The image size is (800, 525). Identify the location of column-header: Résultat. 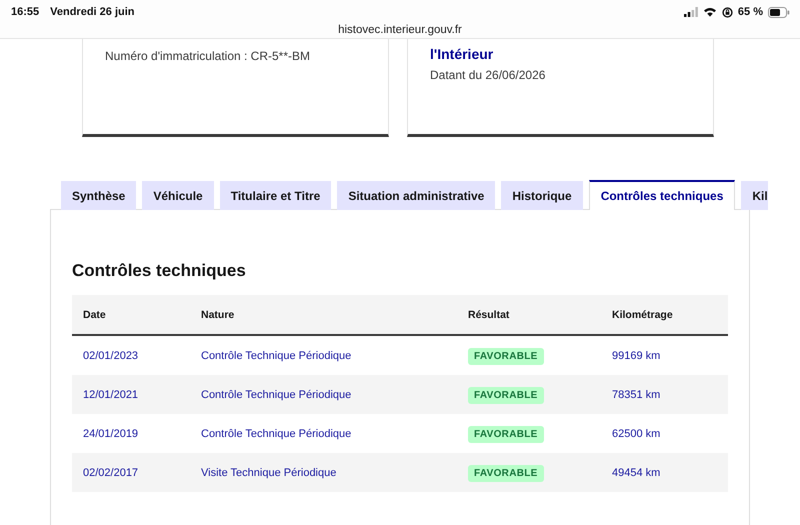
(529, 315).